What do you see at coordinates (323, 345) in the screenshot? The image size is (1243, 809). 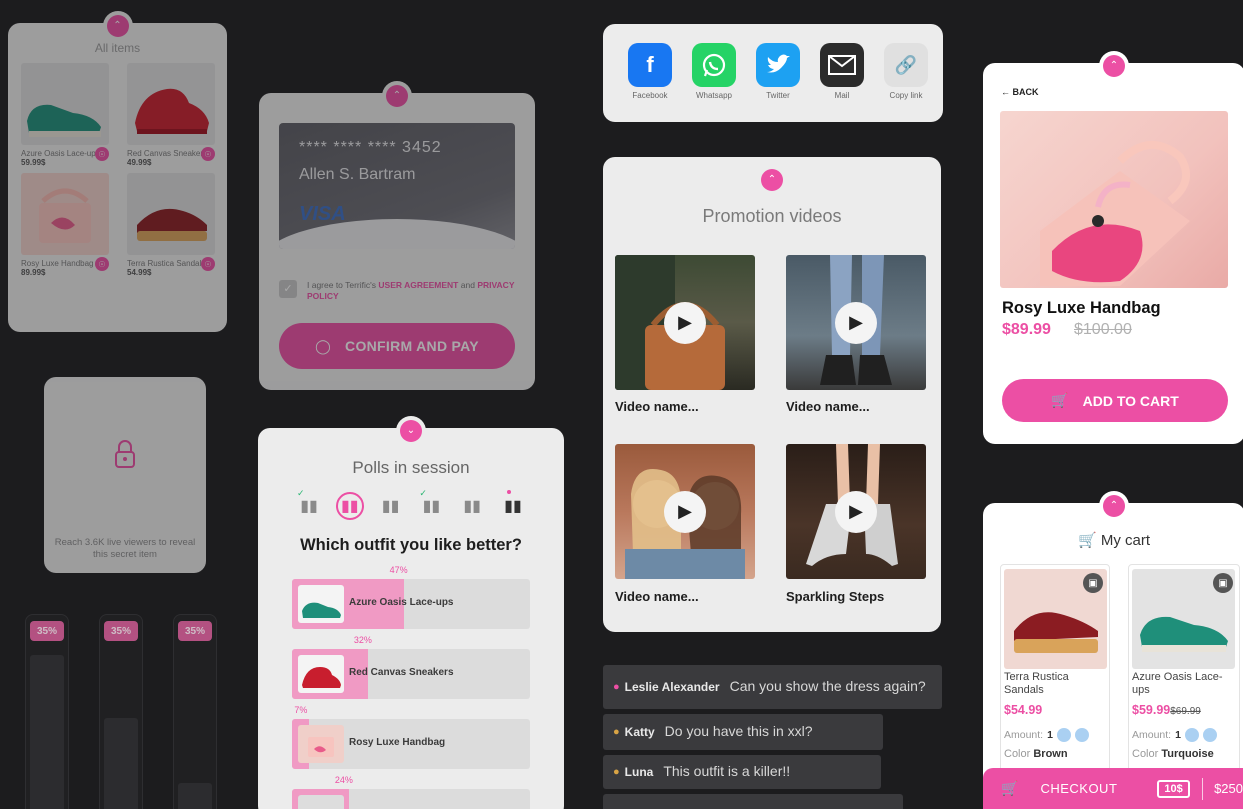 I see `shield-icon: ◯` at bounding box center [323, 345].